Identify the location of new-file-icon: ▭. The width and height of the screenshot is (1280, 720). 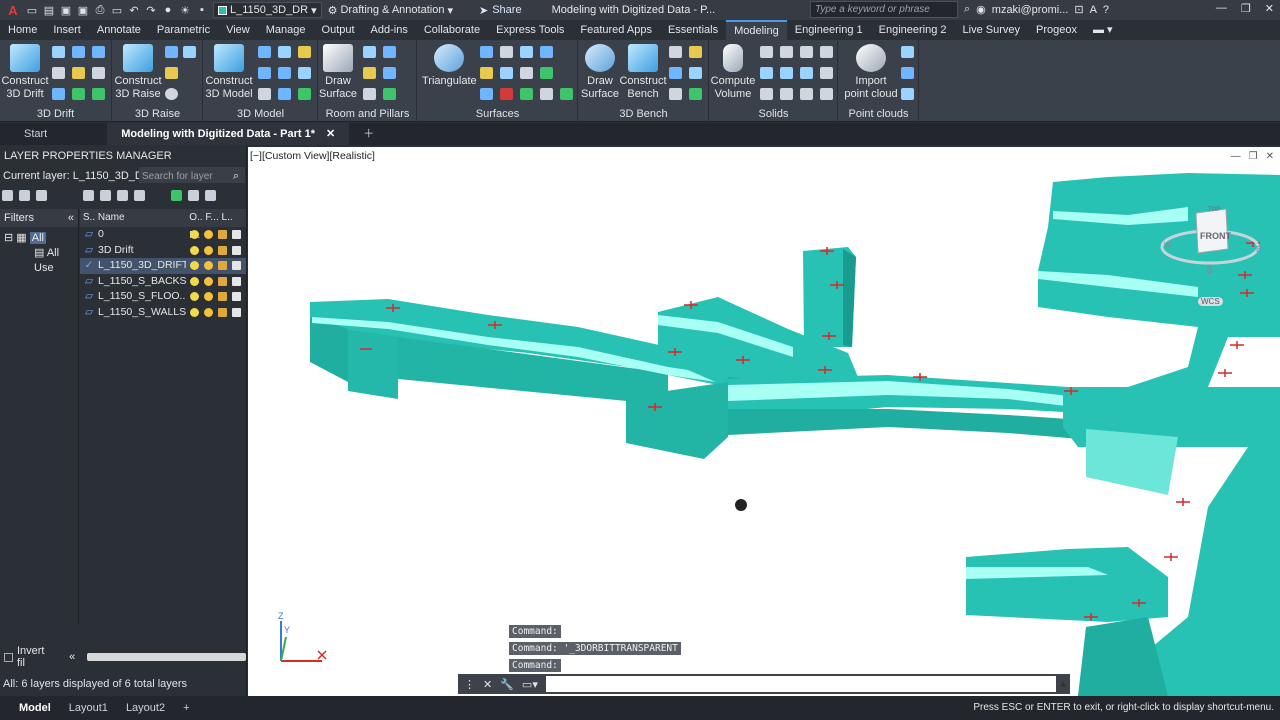
(32, 10).